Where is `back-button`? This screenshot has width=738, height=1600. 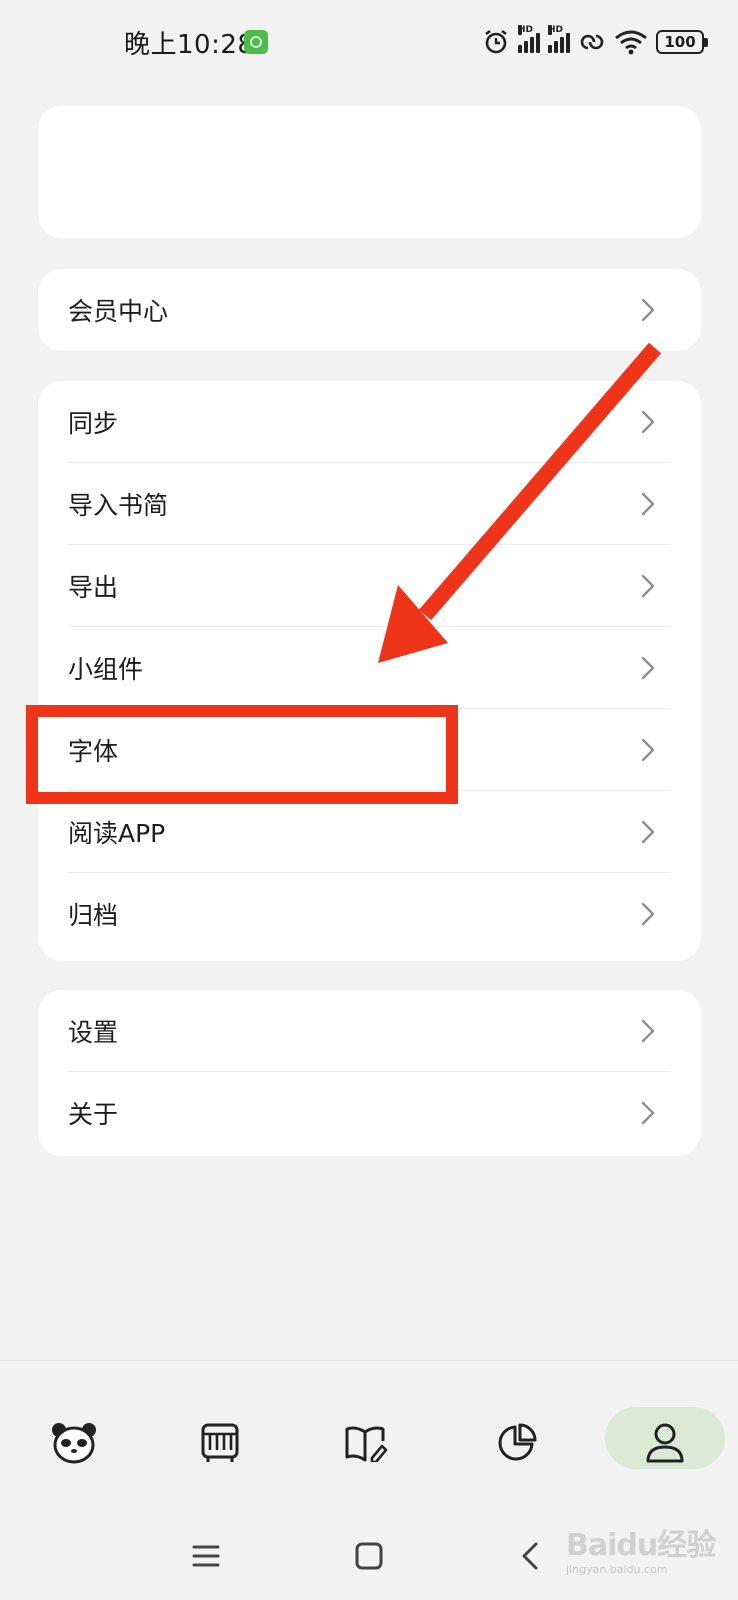
back-button is located at coordinates (530, 1556).